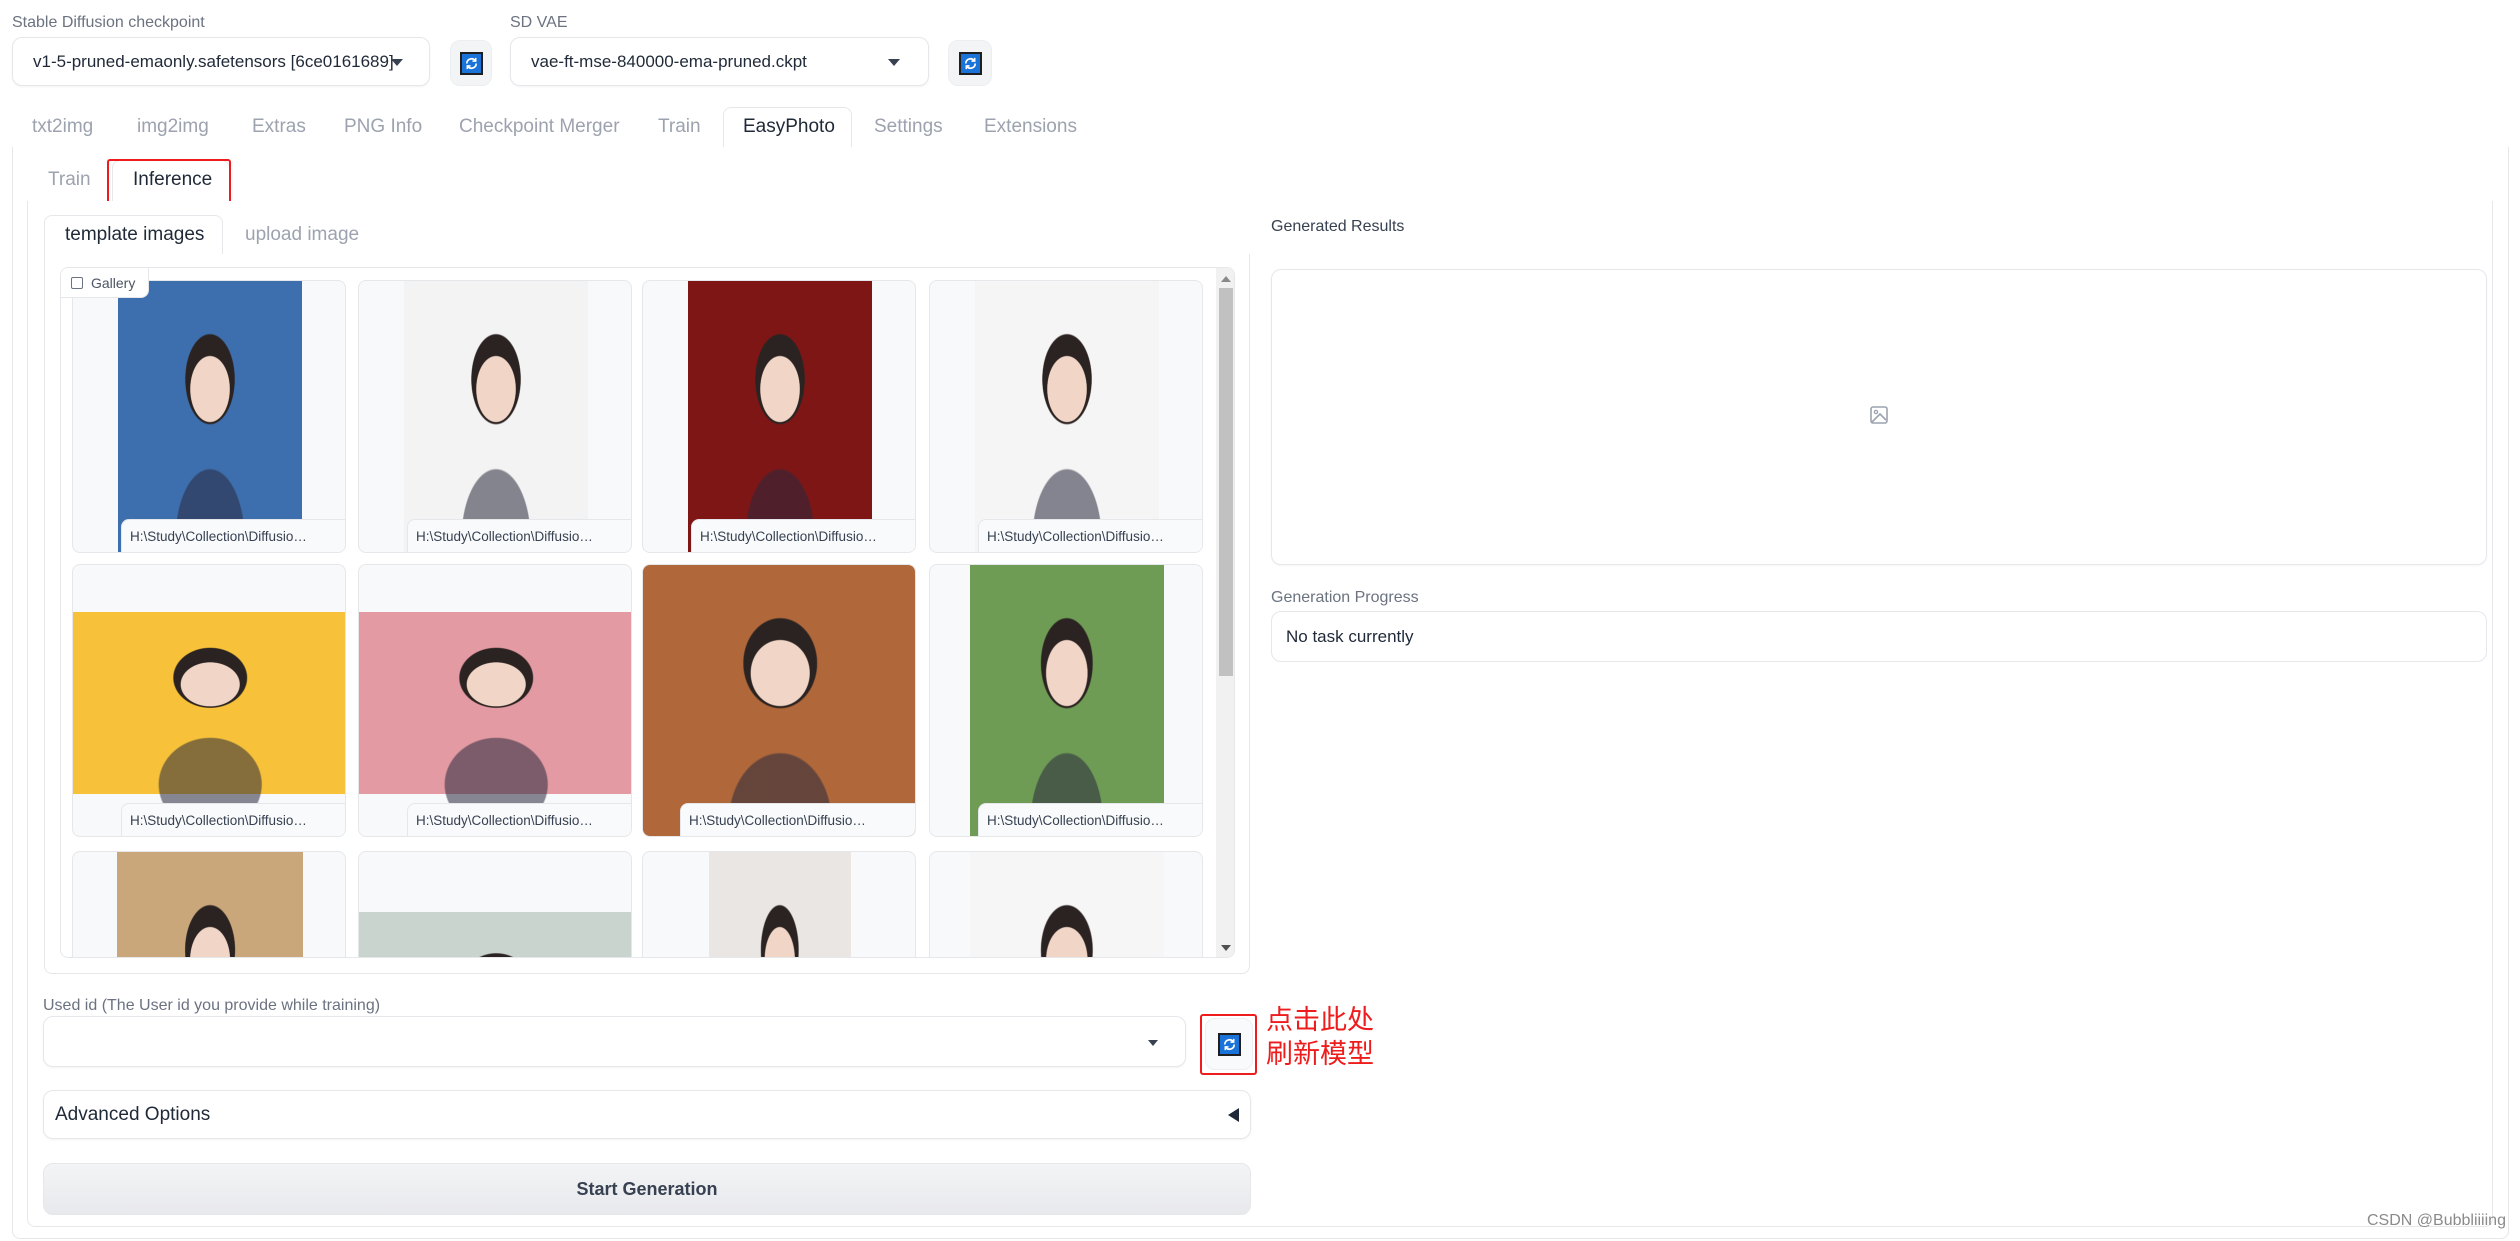 This screenshot has height=1241, width=2520. What do you see at coordinates (113, 282) in the screenshot?
I see `gallery-label: Gallery` at bounding box center [113, 282].